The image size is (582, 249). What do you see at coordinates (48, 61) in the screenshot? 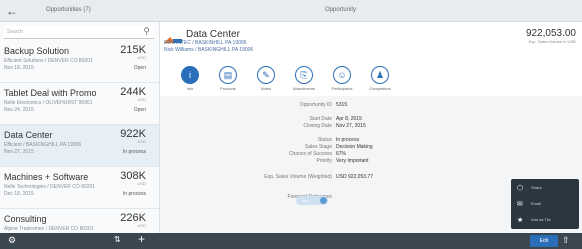
I see `item-account: Efficient Solutions / DENVER CO 80201` at bounding box center [48, 61].